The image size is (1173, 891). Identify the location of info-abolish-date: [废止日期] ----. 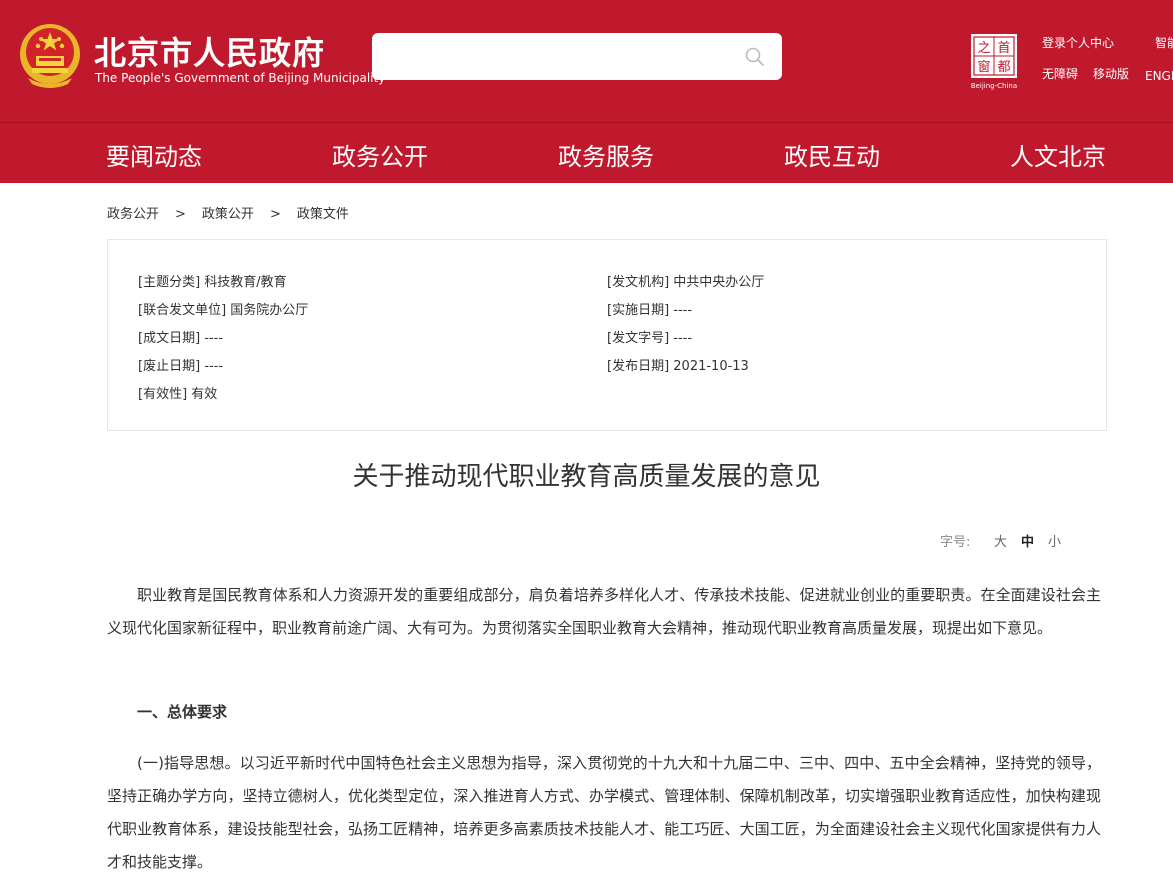
(181, 366).